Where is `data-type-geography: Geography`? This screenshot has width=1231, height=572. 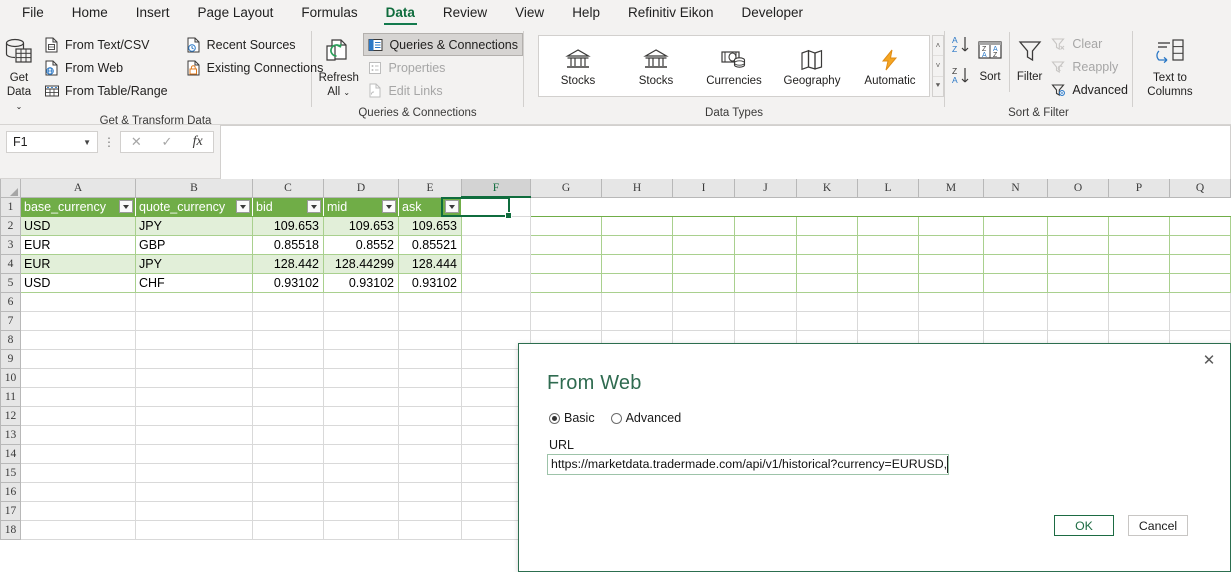 data-type-geography: Geography is located at coordinates (812, 66).